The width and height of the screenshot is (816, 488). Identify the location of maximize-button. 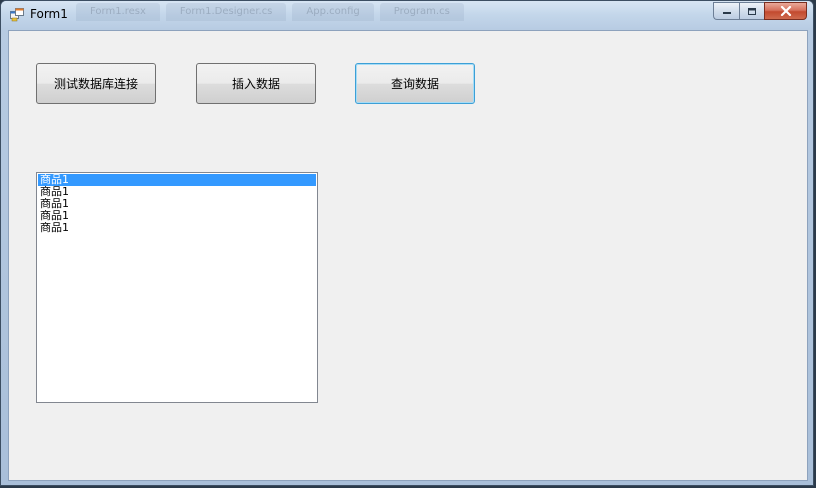
(751, 11).